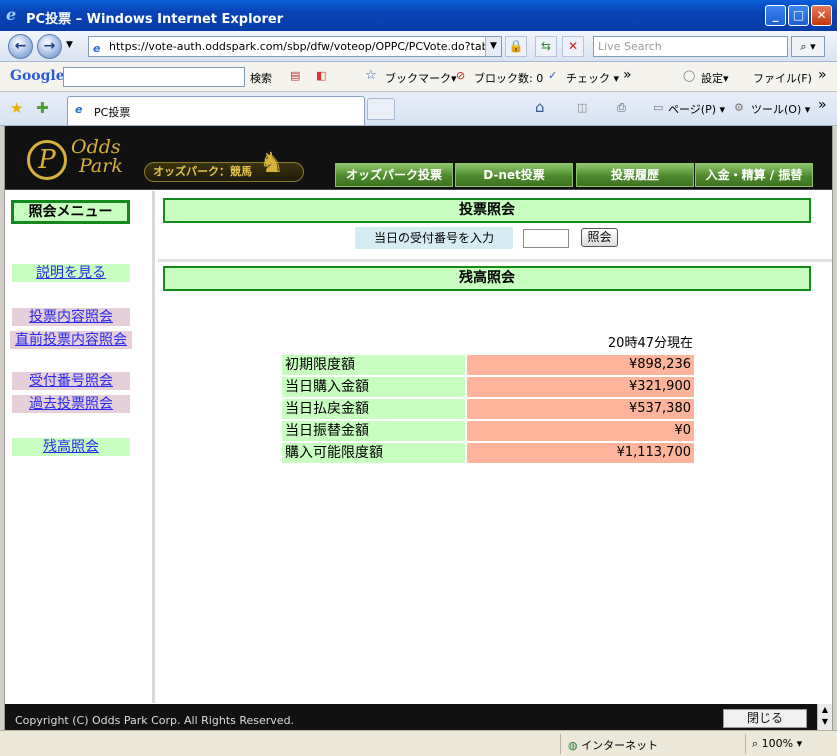  I want to click on stop-icon: ✕, so click(573, 46).